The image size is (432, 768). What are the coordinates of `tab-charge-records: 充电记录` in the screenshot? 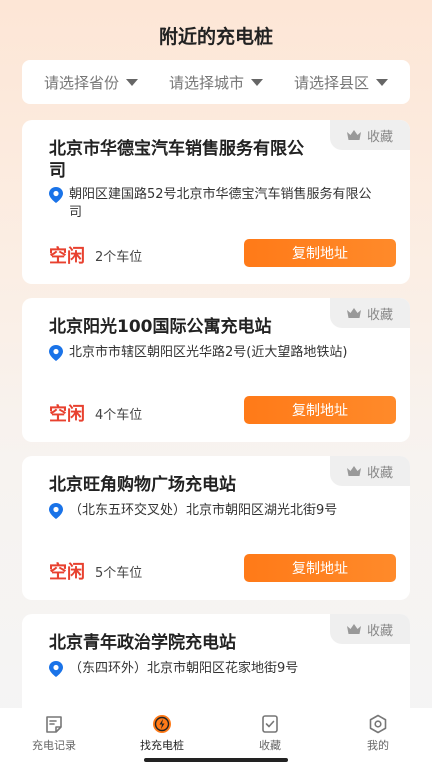 It's located at (54, 733).